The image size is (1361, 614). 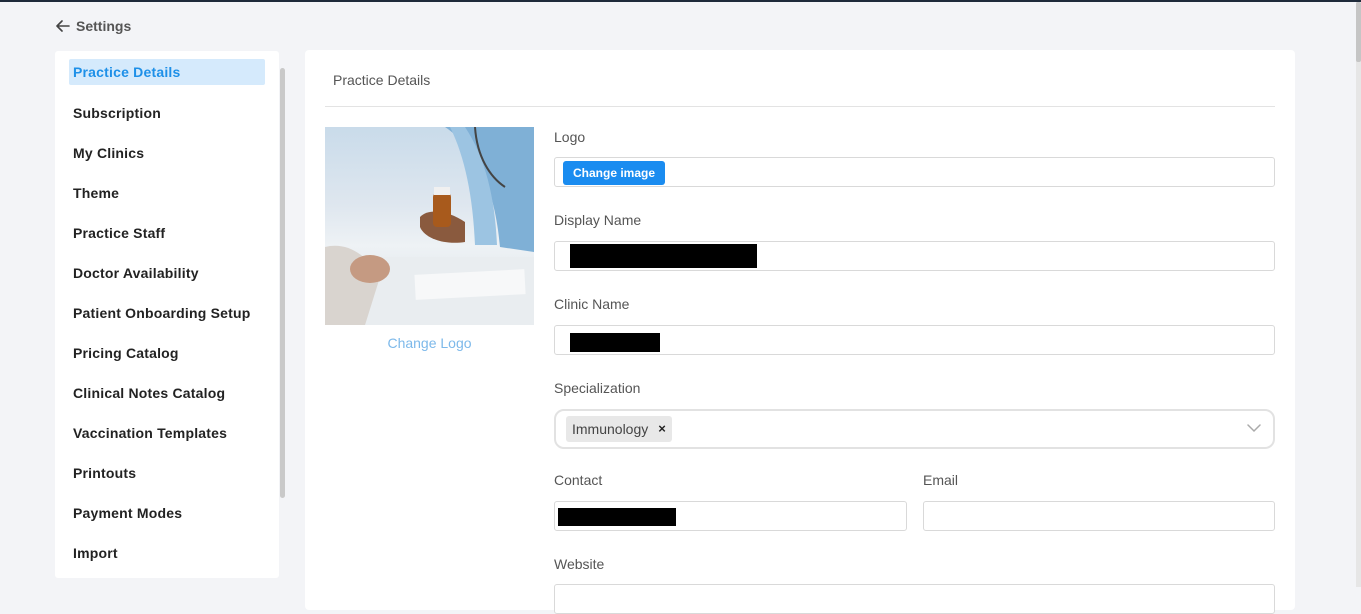 What do you see at coordinates (730, 516) in the screenshot?
I see `contact-input` at bounding box center [730, 516].